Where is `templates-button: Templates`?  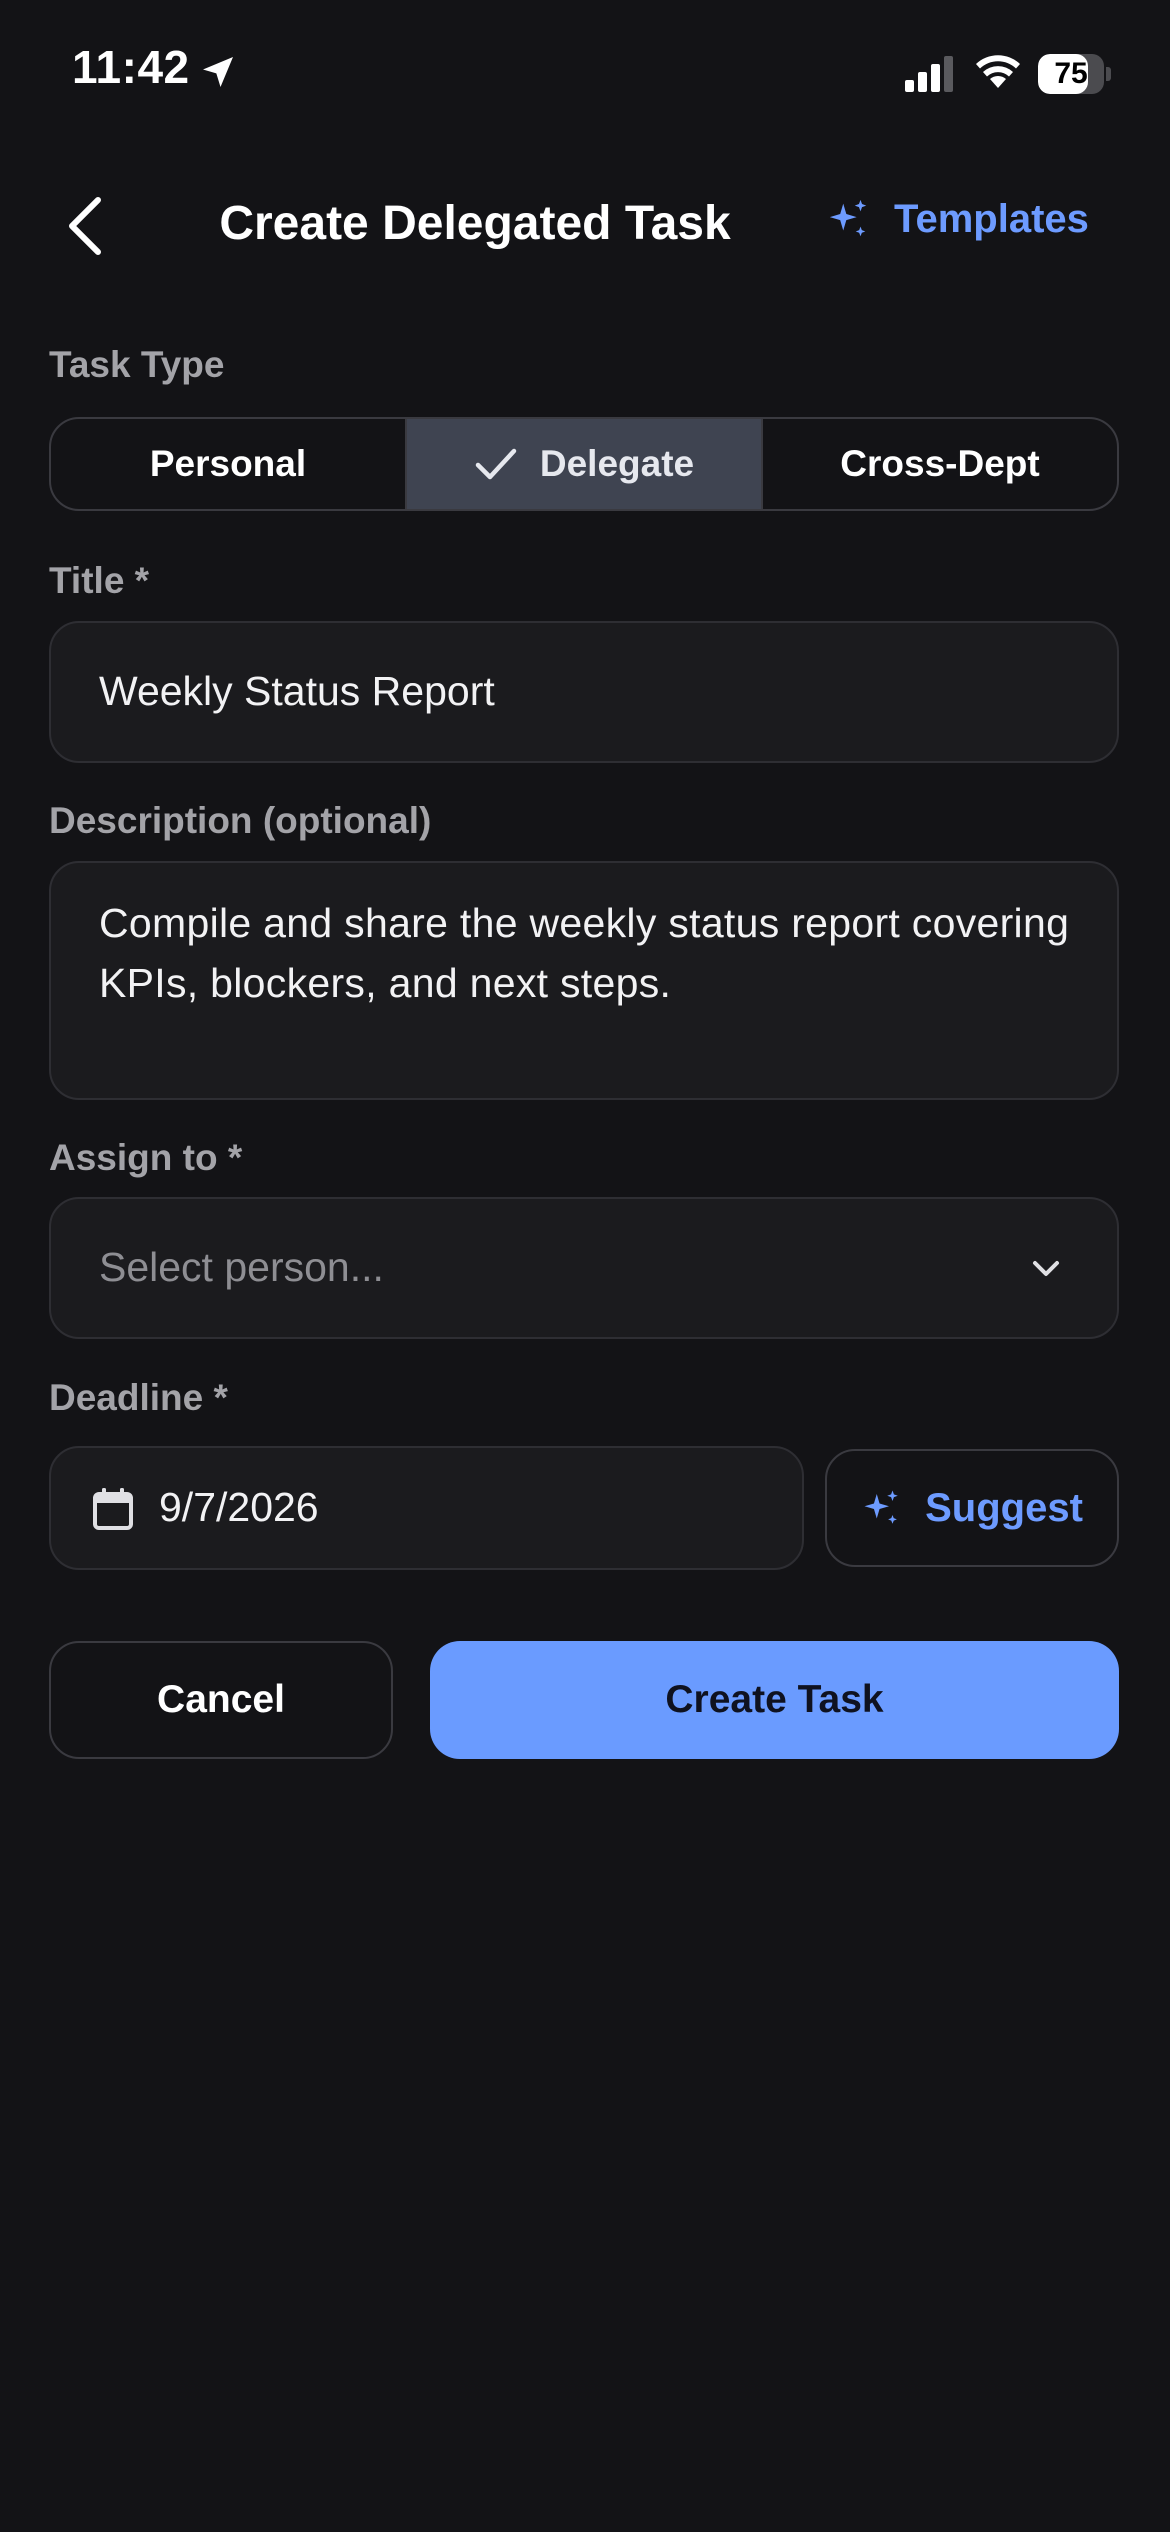 templates-button: Templates is located at coordinates (957, 219).